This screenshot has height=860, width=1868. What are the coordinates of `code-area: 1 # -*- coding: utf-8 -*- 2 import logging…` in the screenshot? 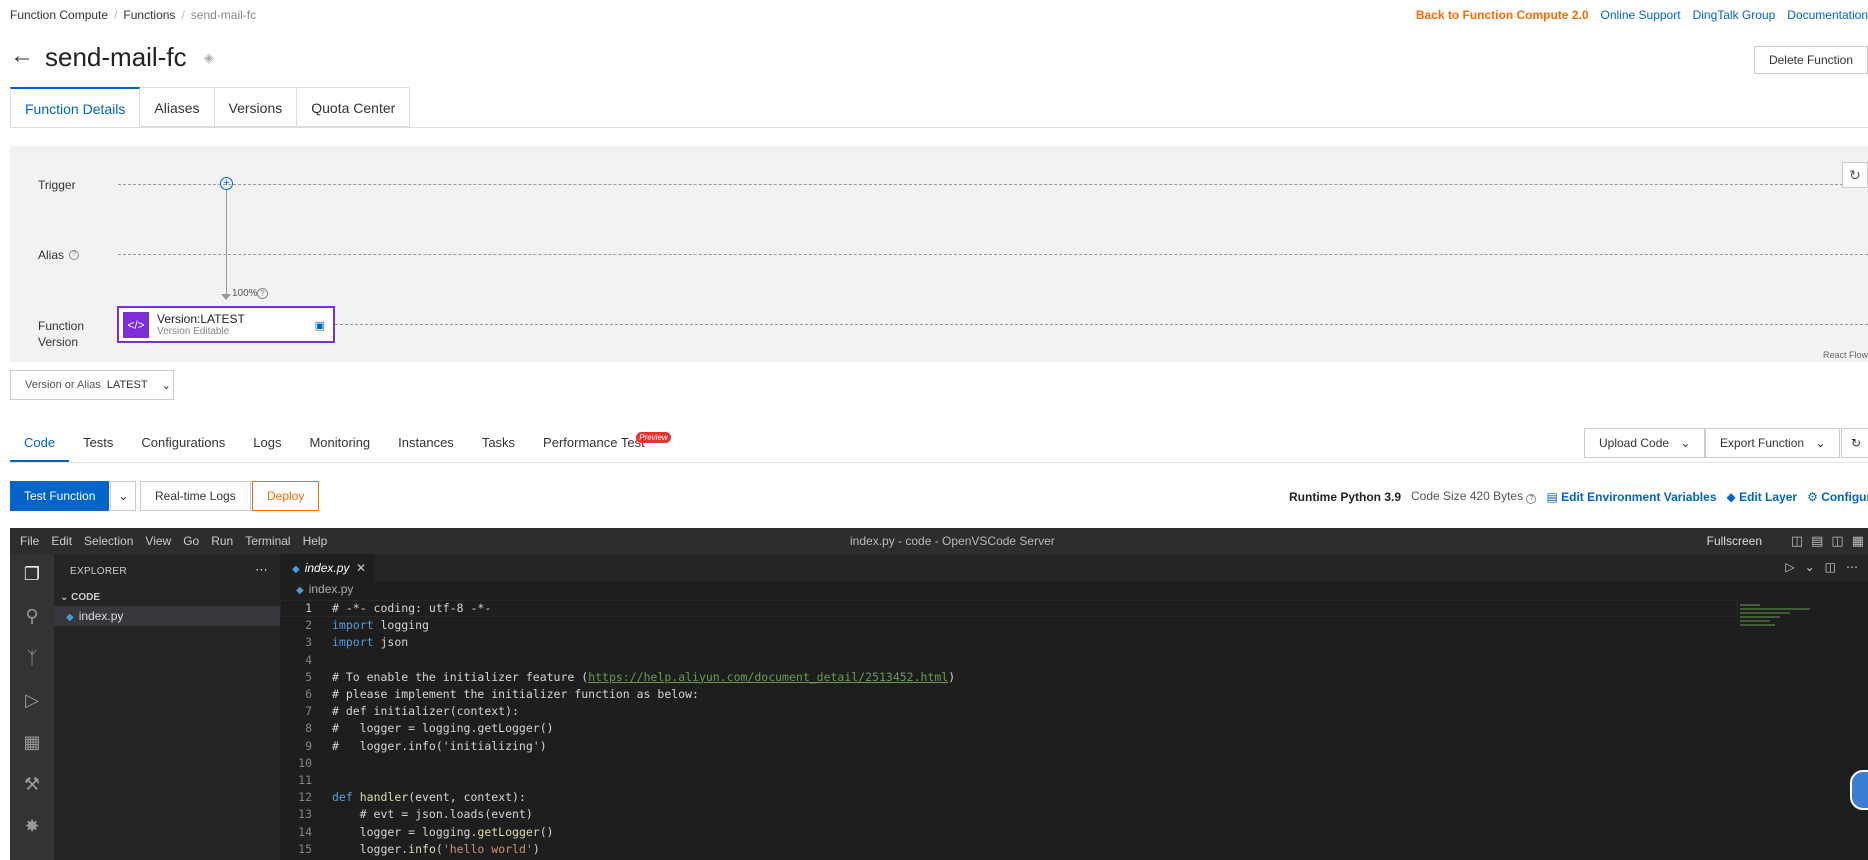 It's located at (622, 729).